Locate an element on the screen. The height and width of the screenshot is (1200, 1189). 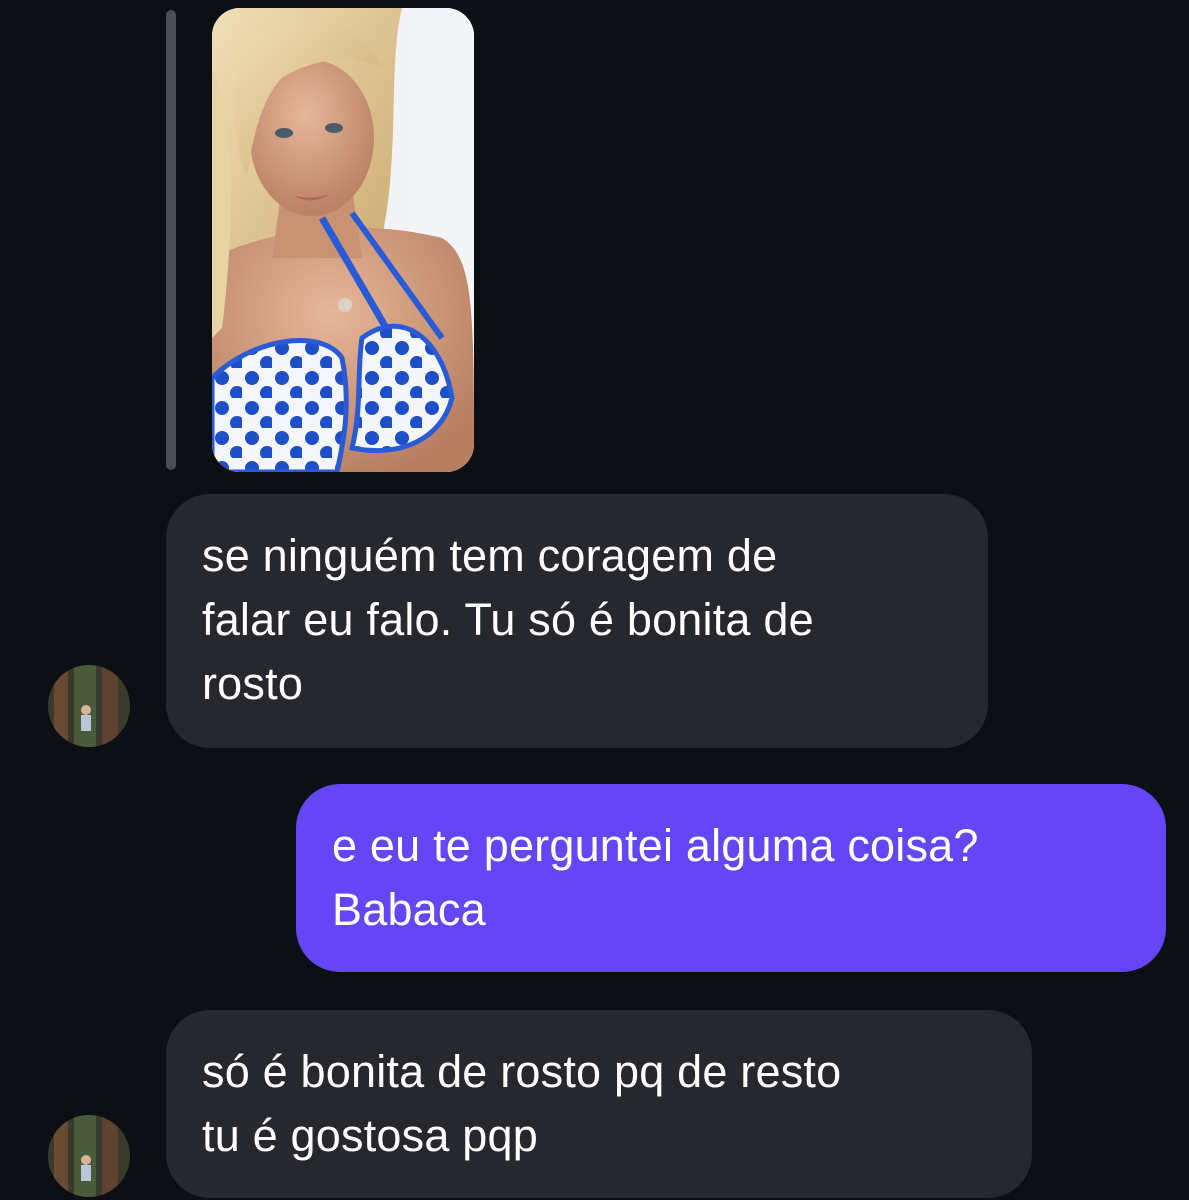
story-photo-icon is located at coordinates (343, 240).